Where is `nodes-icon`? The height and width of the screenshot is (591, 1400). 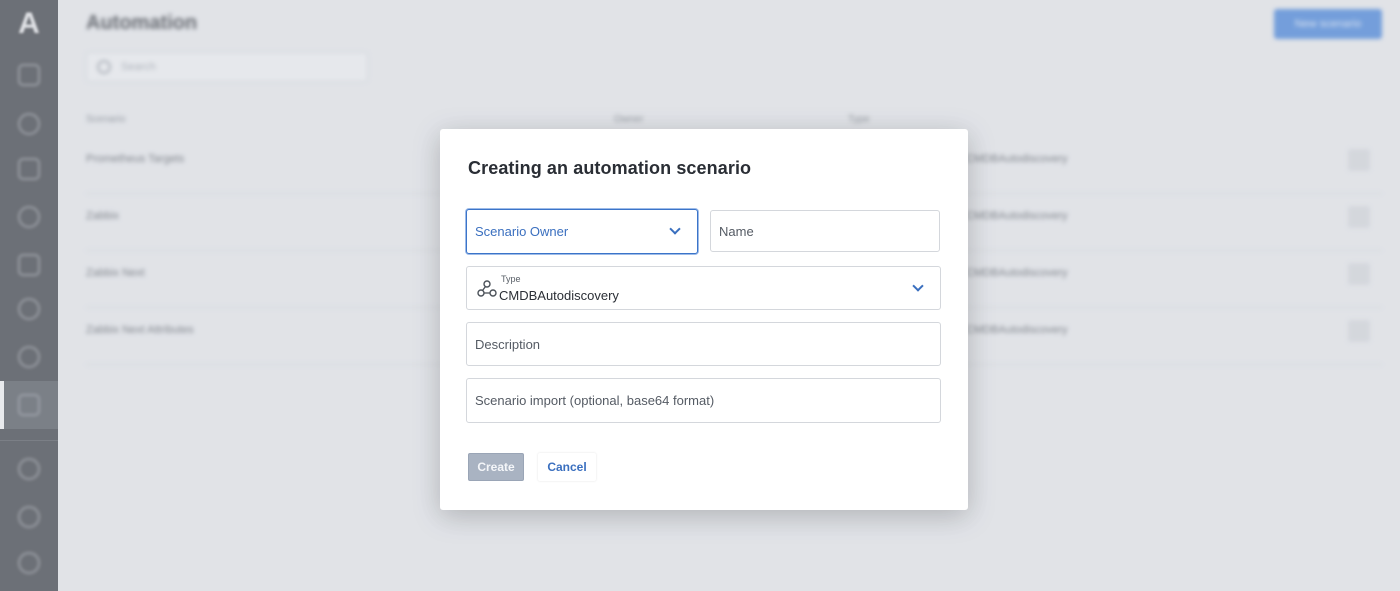 nodes-icon is located at coordinates (487, 288).